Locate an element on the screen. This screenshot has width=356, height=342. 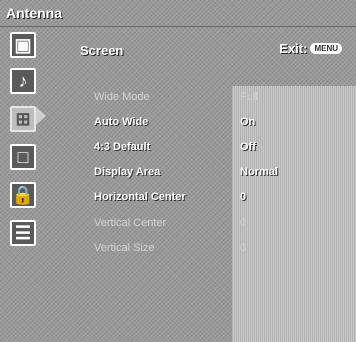
setting-row-wide-mode: Wide Mode Full is located at coordinates (178, 99).